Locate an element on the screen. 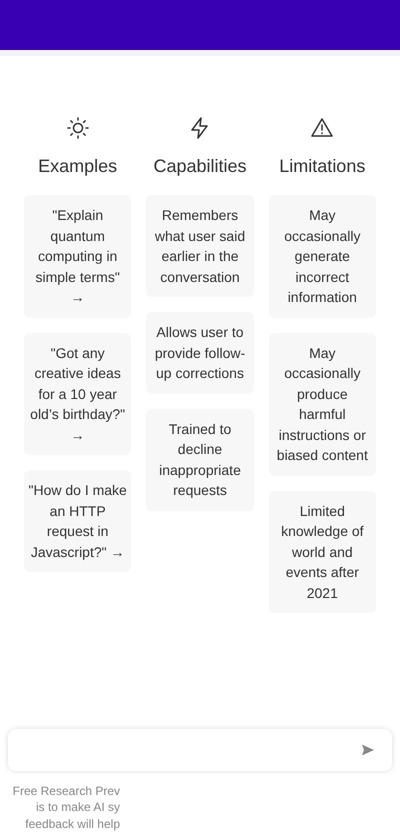 The image size is (400, 840). column-title: Examples is located at coordinates (78, 166).